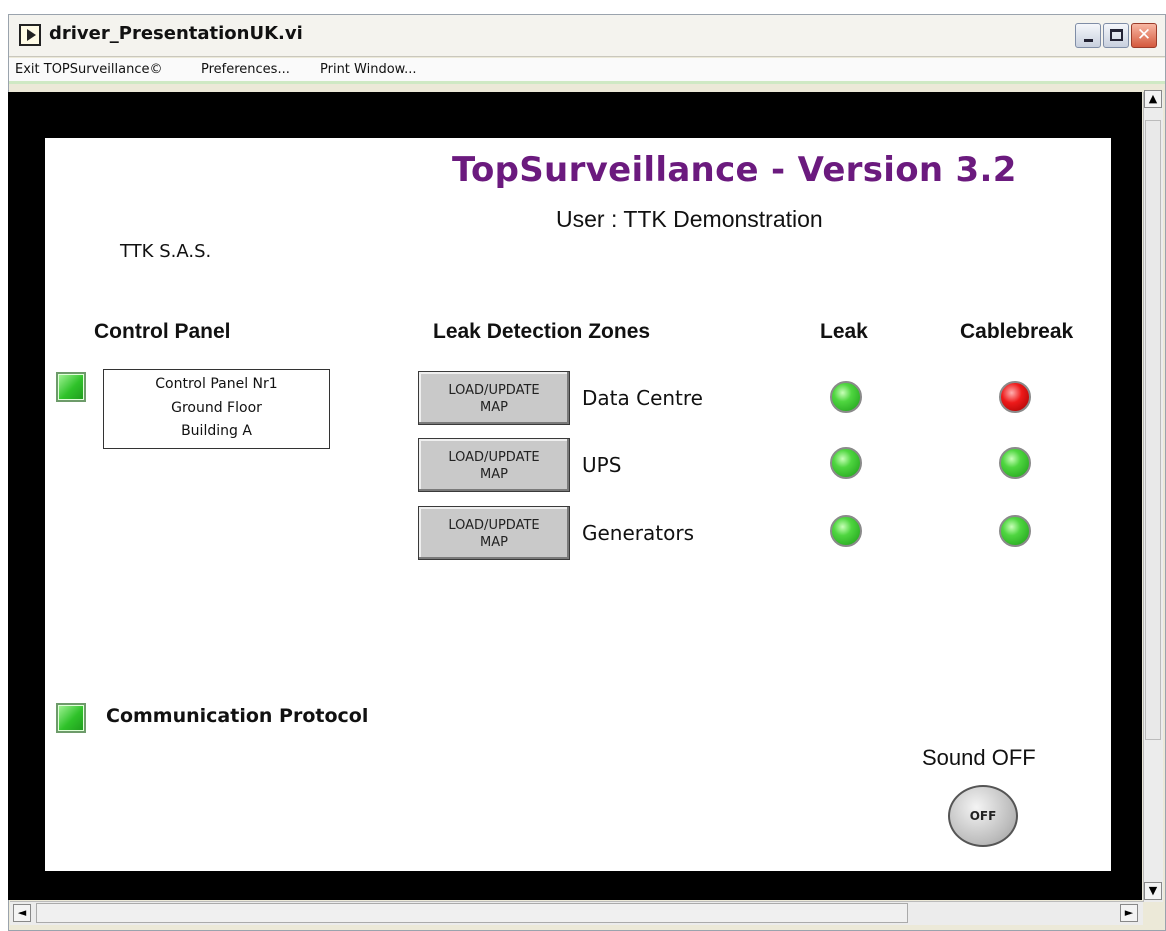 The width and height of the screenshot is (1166, 931). What do you see at coordinates (689, 219) in the screenshot?
I see `user-label: User : TTK Demonstration` at bounding box center [689, 219].